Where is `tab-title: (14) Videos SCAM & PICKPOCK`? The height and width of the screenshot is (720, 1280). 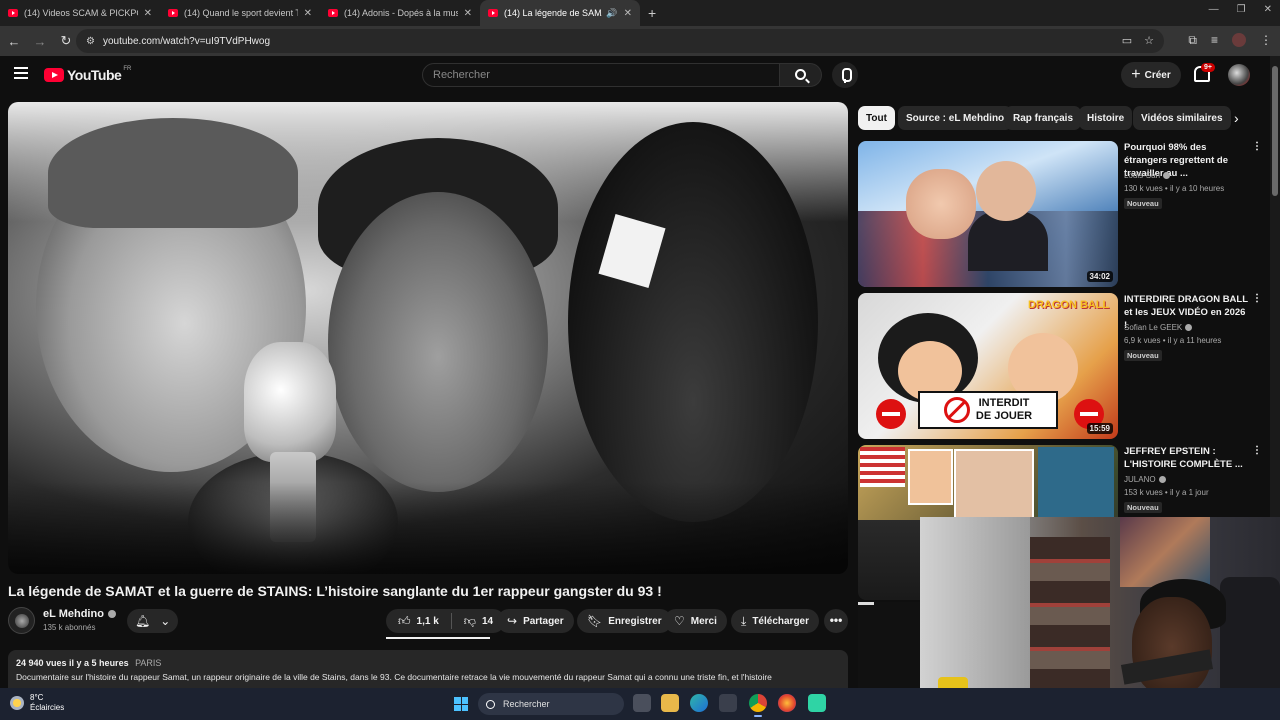 tab-title: (14) Videos SCAM & PICKPOCK is located at coordinates (81, 13).